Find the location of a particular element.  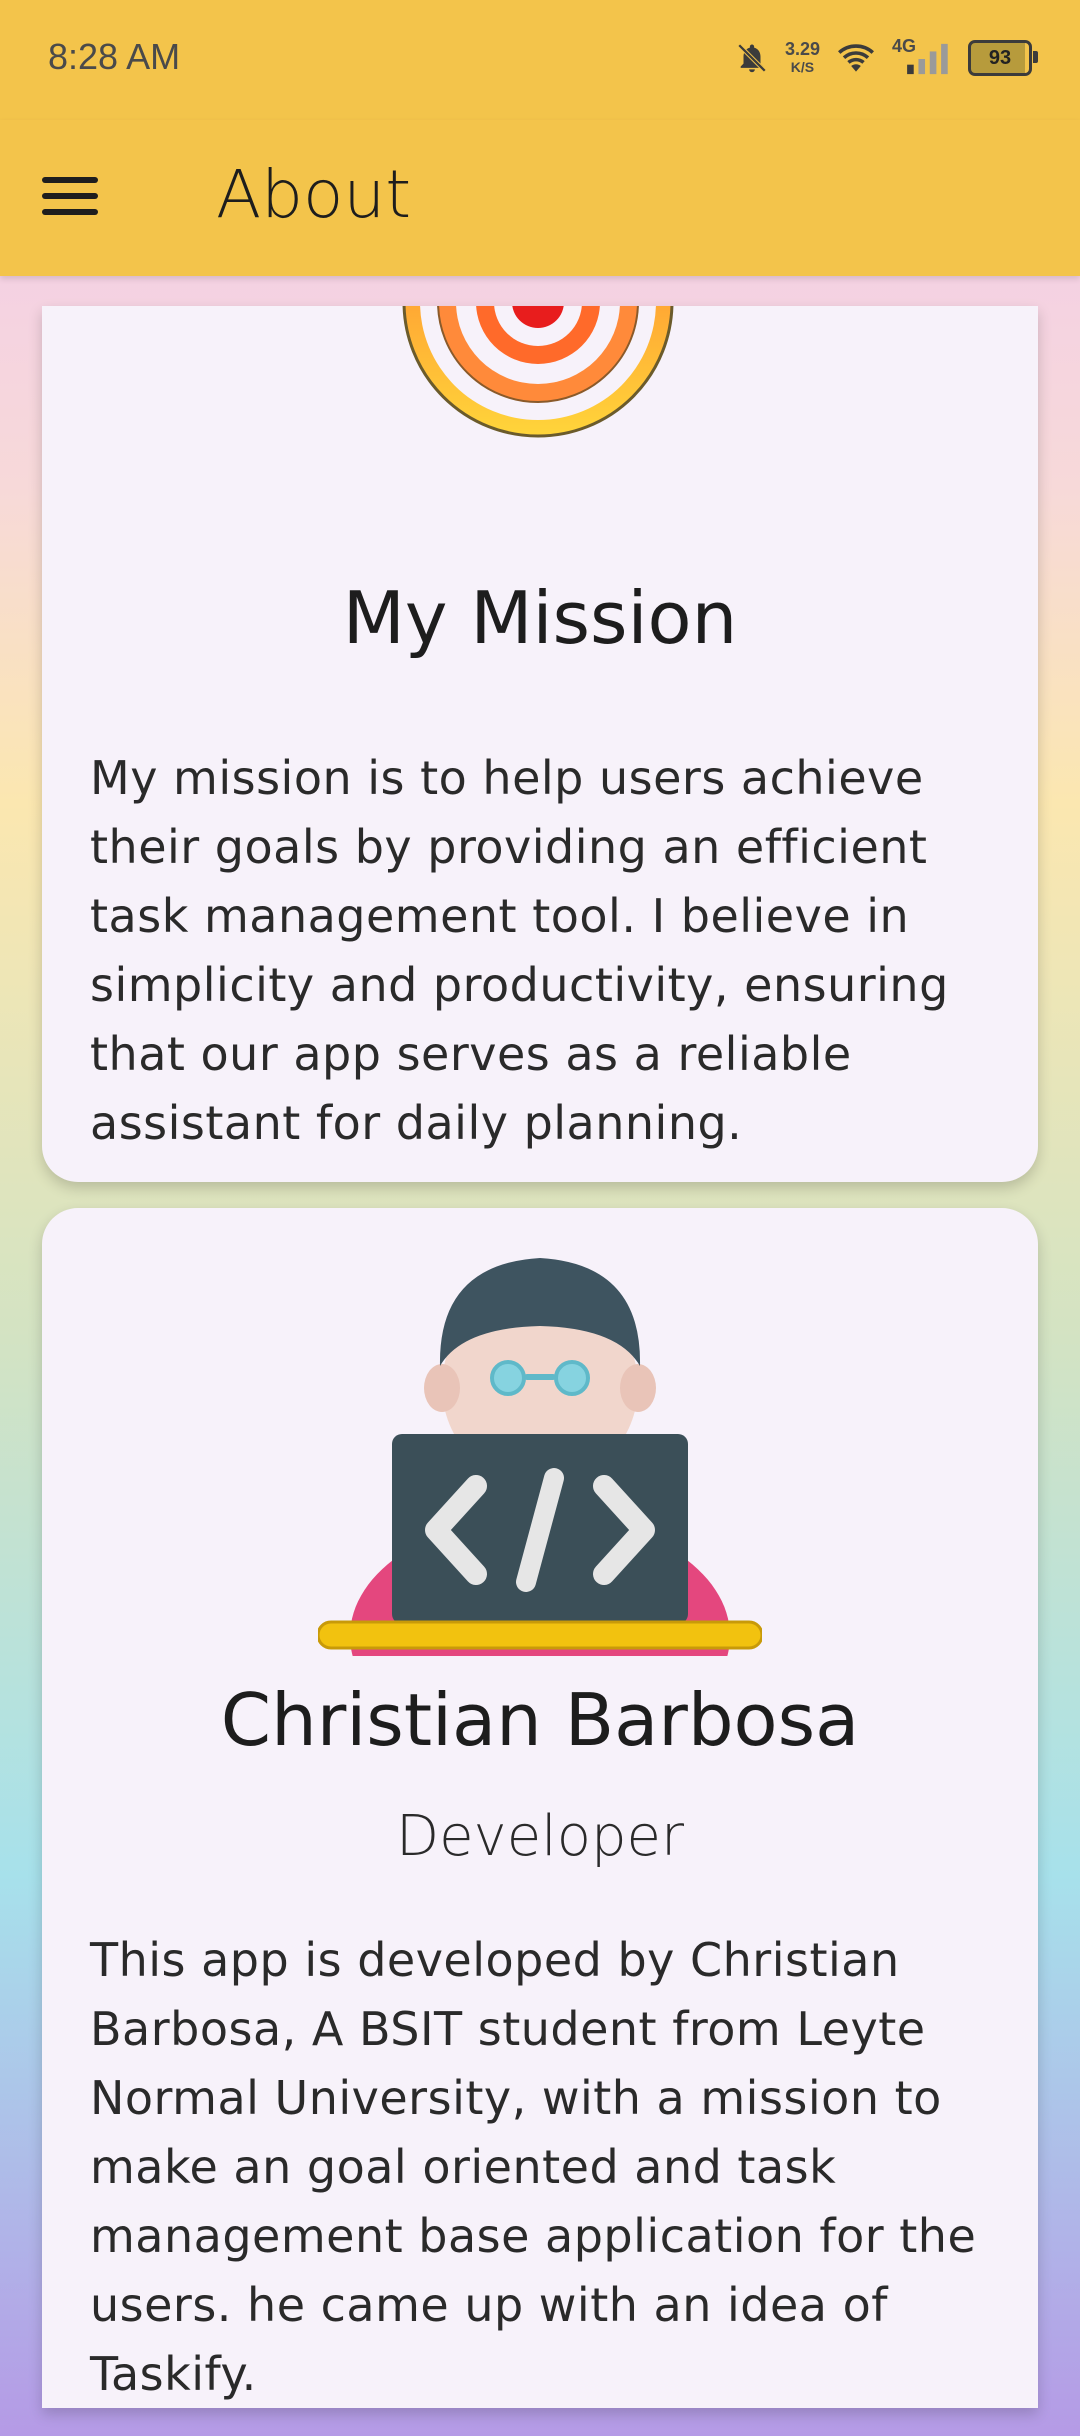

signal-icon is located at coordinates (927, 59).